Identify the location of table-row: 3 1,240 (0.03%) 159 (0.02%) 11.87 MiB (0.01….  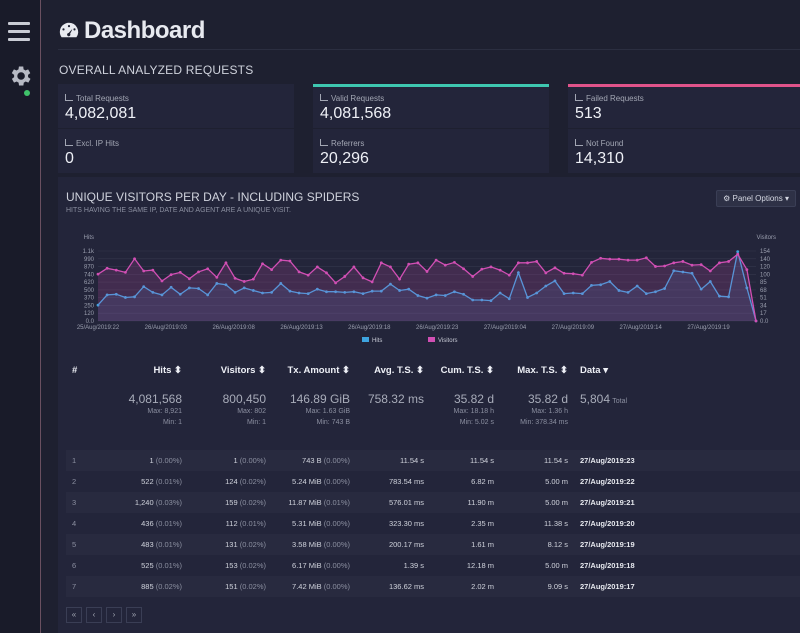
(433, 502).